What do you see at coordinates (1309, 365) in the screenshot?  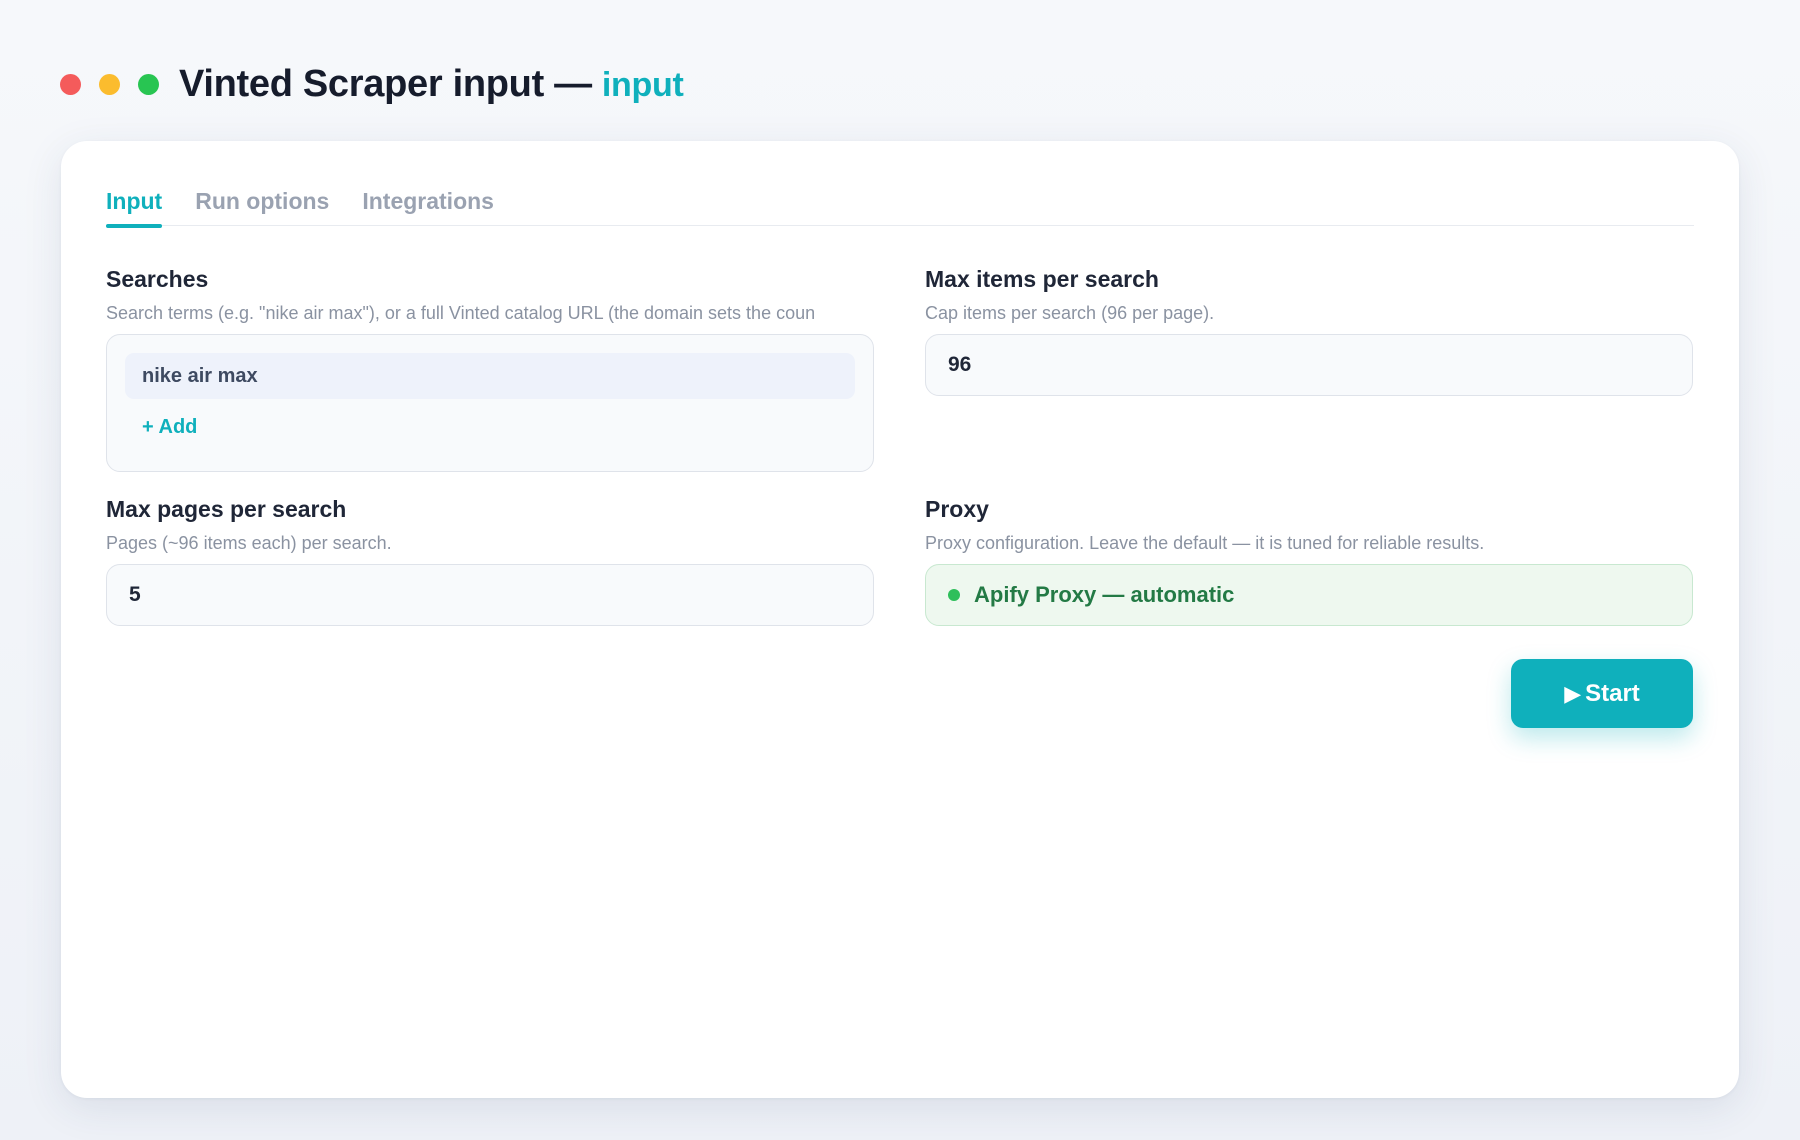 I see `max-items-input: 96` at bounding box center [1309, 365].